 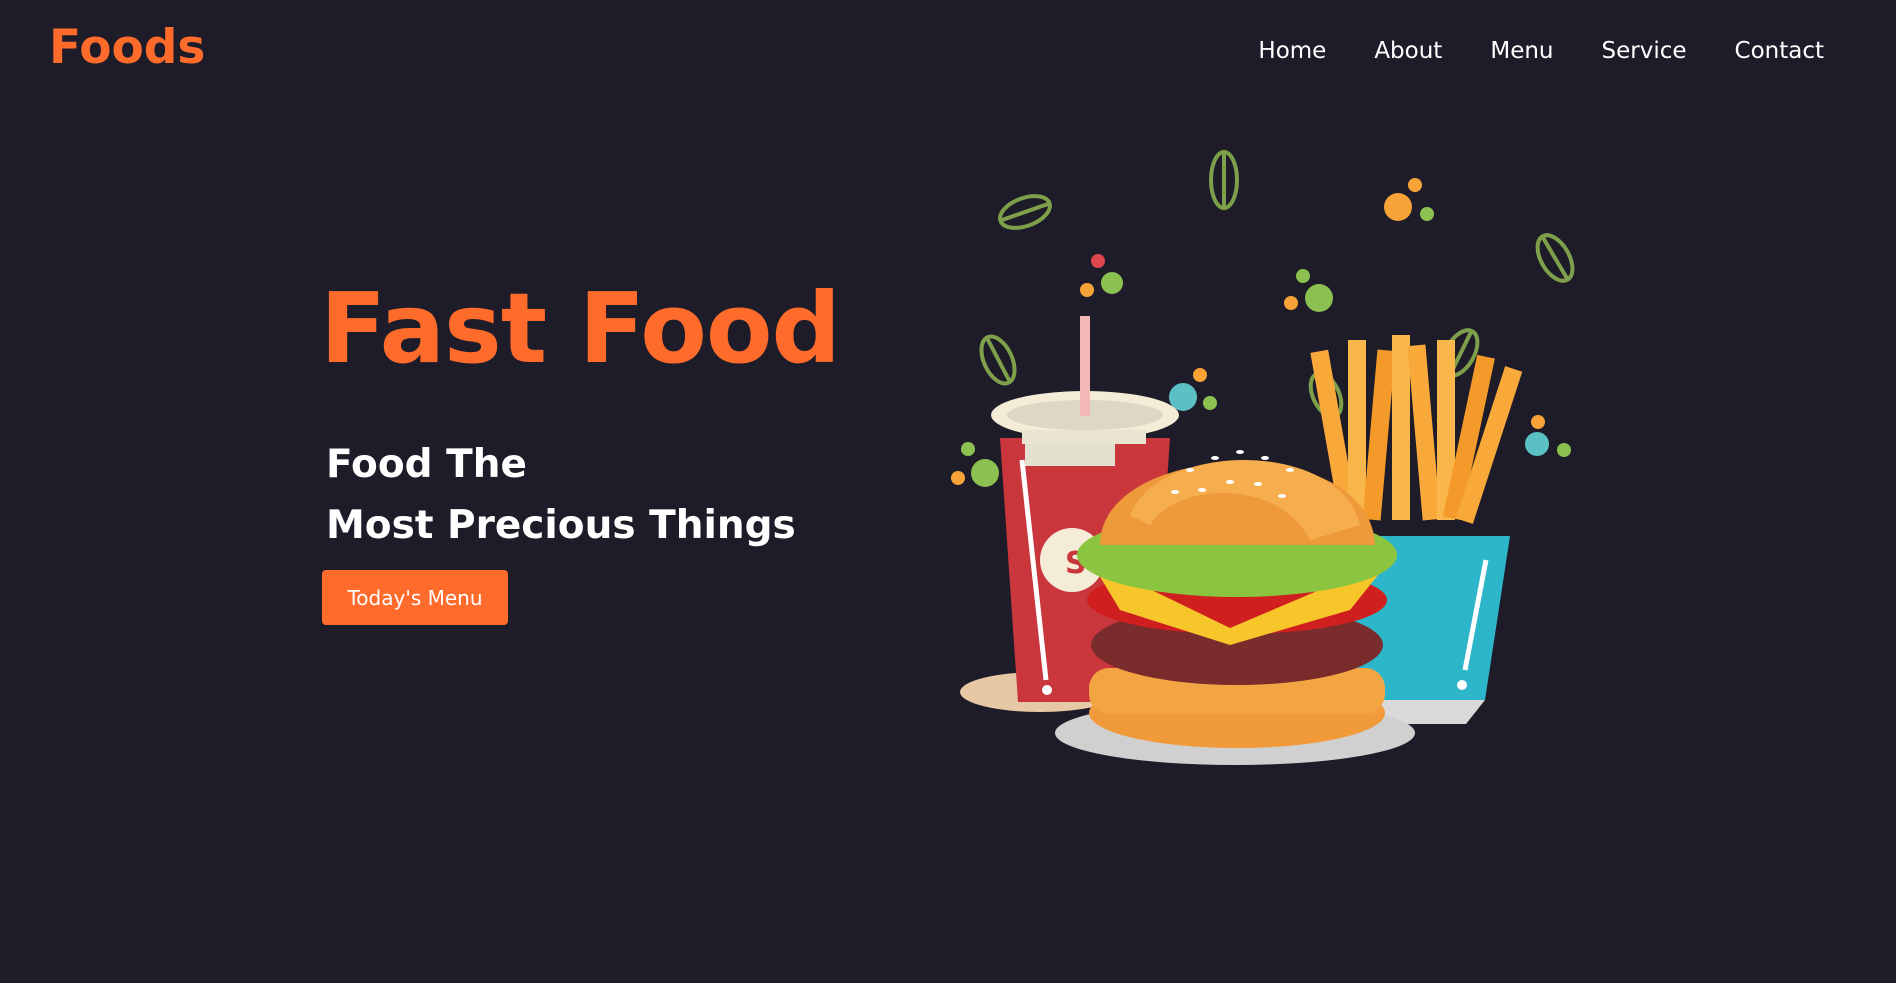 I want to click on todays-menu-button: Today's Menu, so click(x=415, y=597).